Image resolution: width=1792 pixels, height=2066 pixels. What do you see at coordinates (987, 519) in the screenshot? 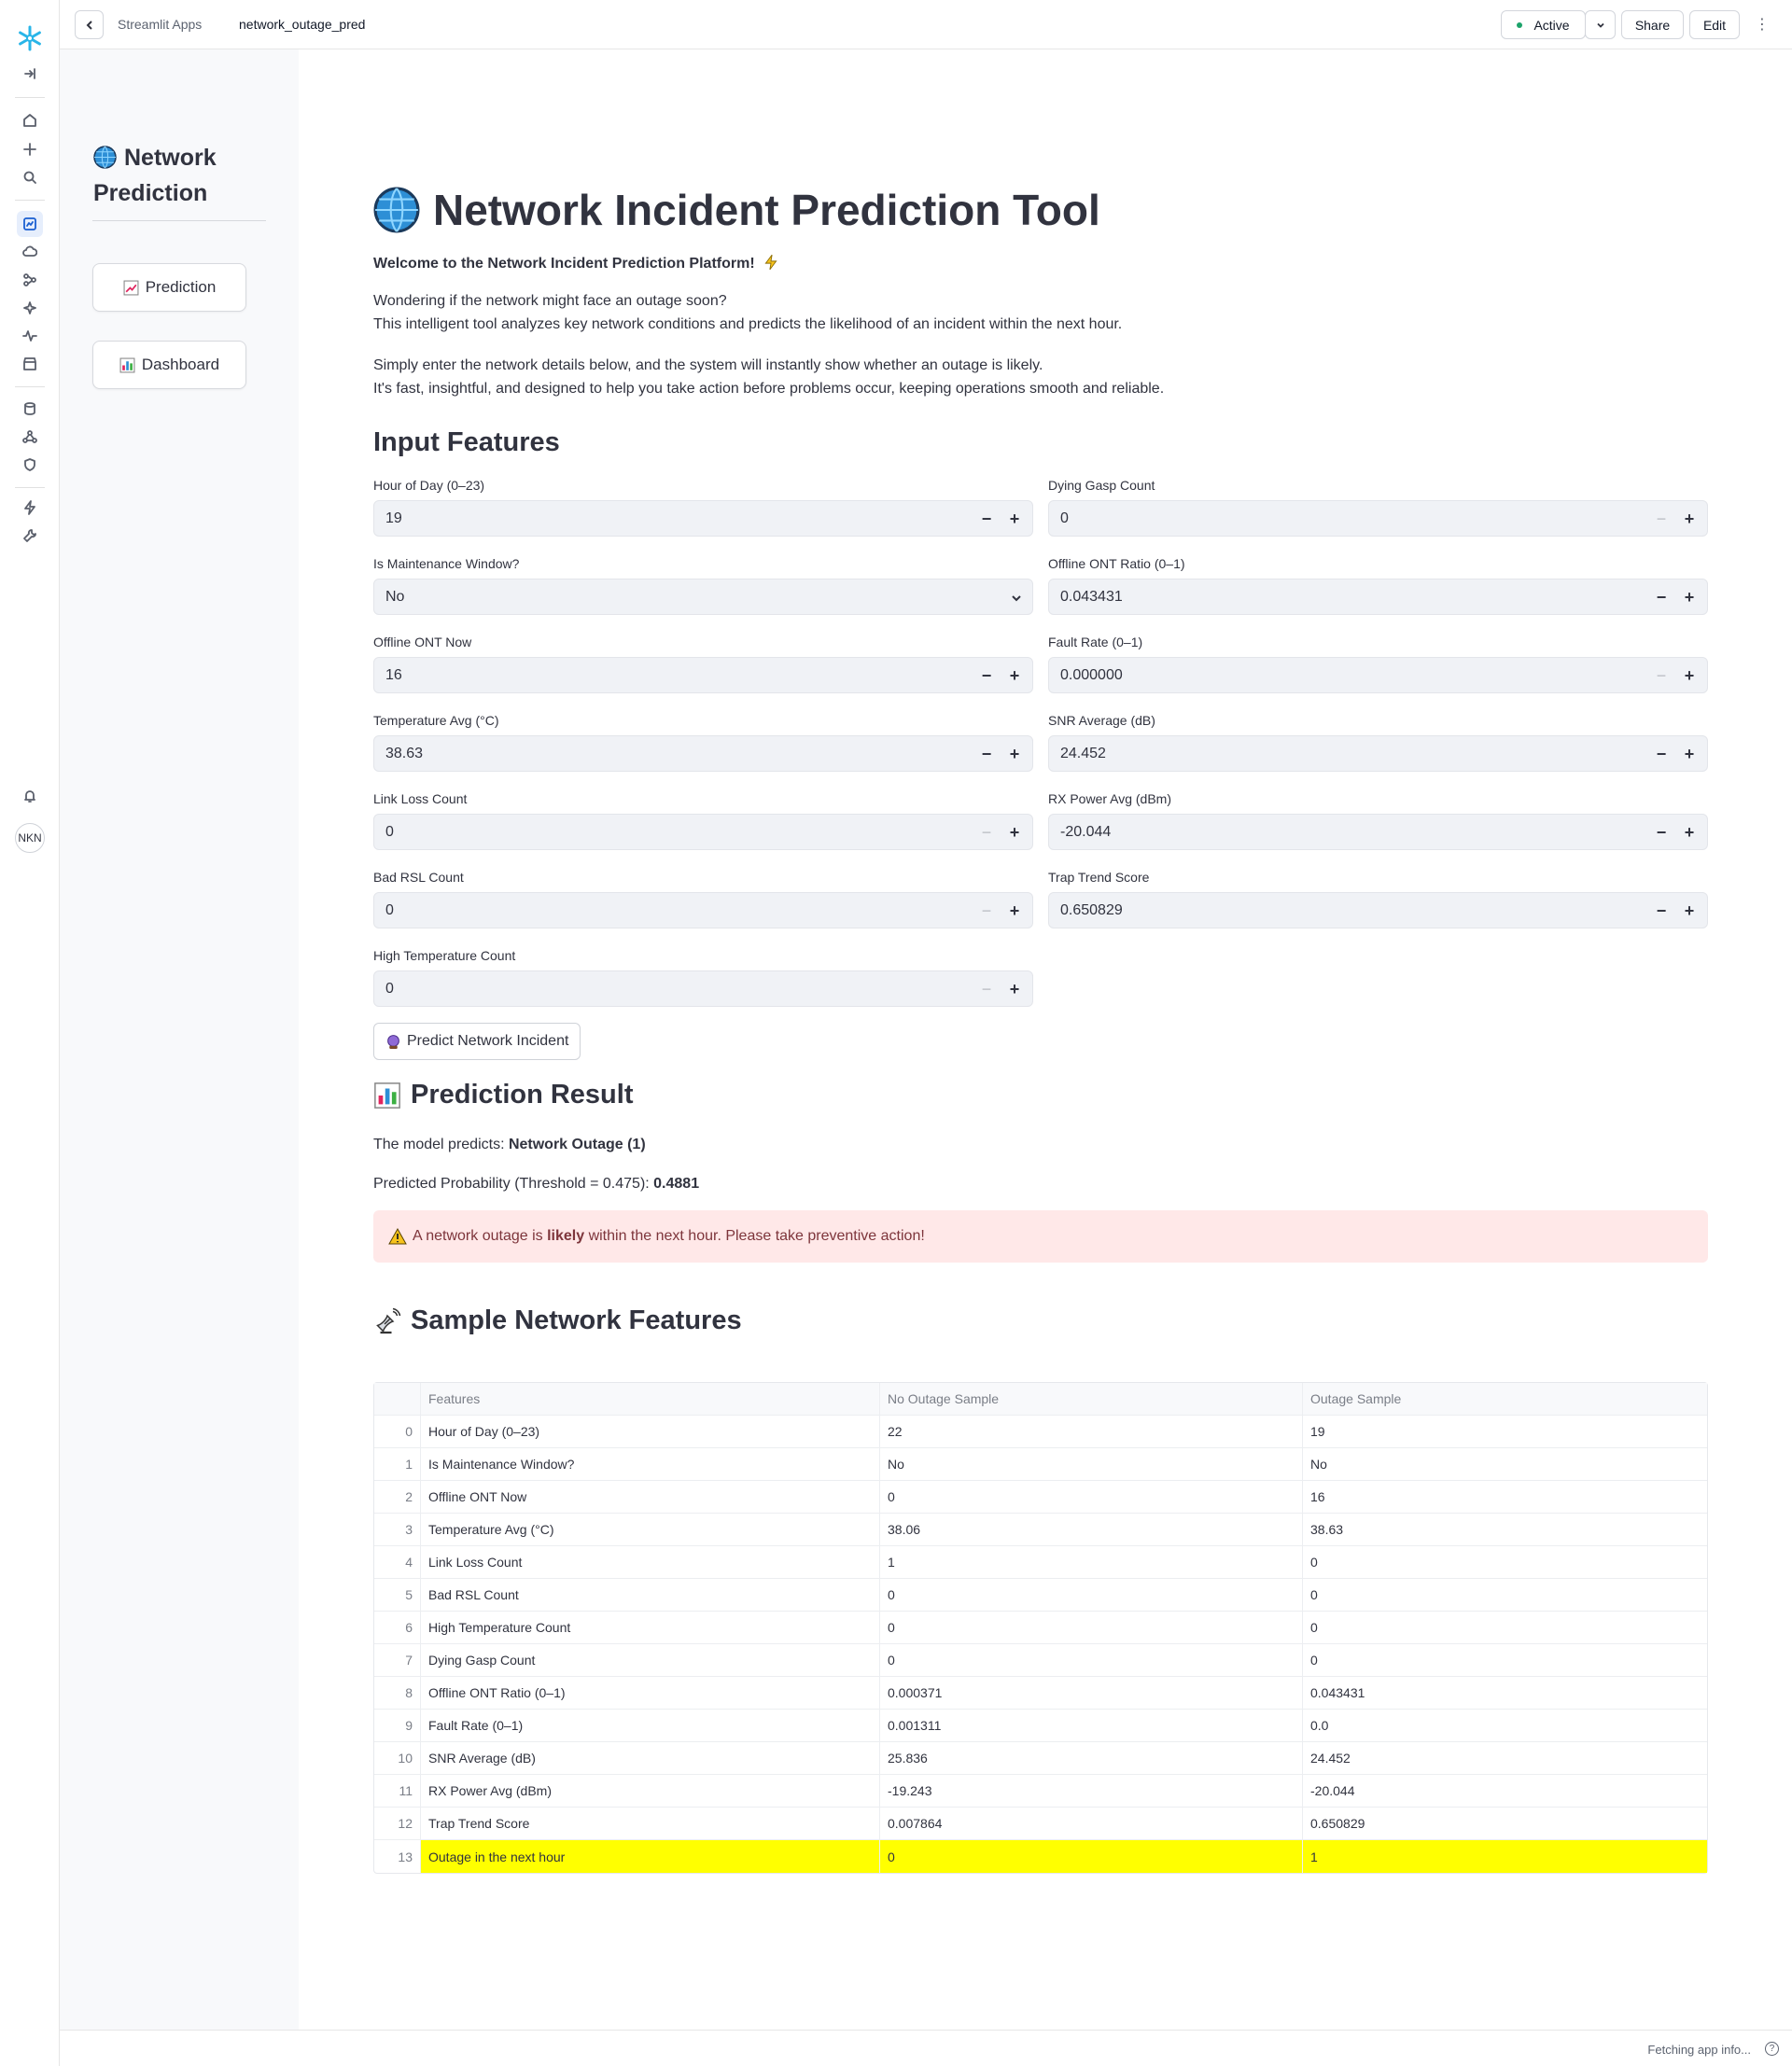
I see `hour-decrement-button: −` at bounding box center [987, 519].